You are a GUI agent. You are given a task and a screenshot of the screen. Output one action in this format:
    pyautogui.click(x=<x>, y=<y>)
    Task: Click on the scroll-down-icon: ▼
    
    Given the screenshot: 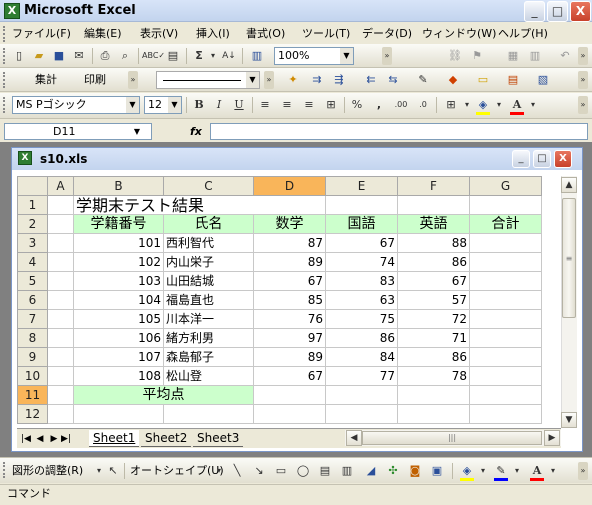 What is the action you would take?
    pyautogui.click(x=569, y=420)
    